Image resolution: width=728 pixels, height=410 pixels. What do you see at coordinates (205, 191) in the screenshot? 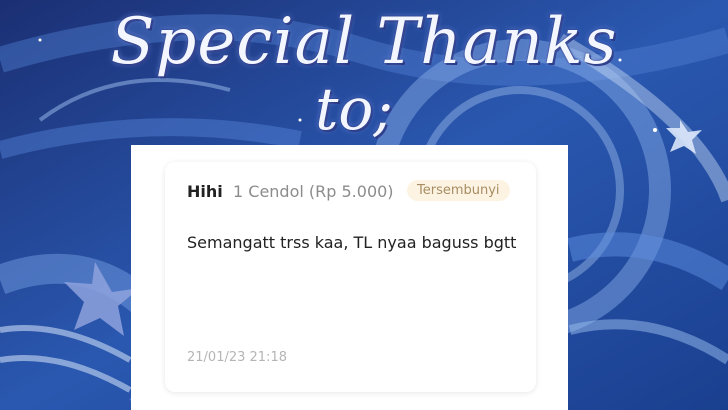
I see `donor-name: Hihi` at bounding box center [205, 191].